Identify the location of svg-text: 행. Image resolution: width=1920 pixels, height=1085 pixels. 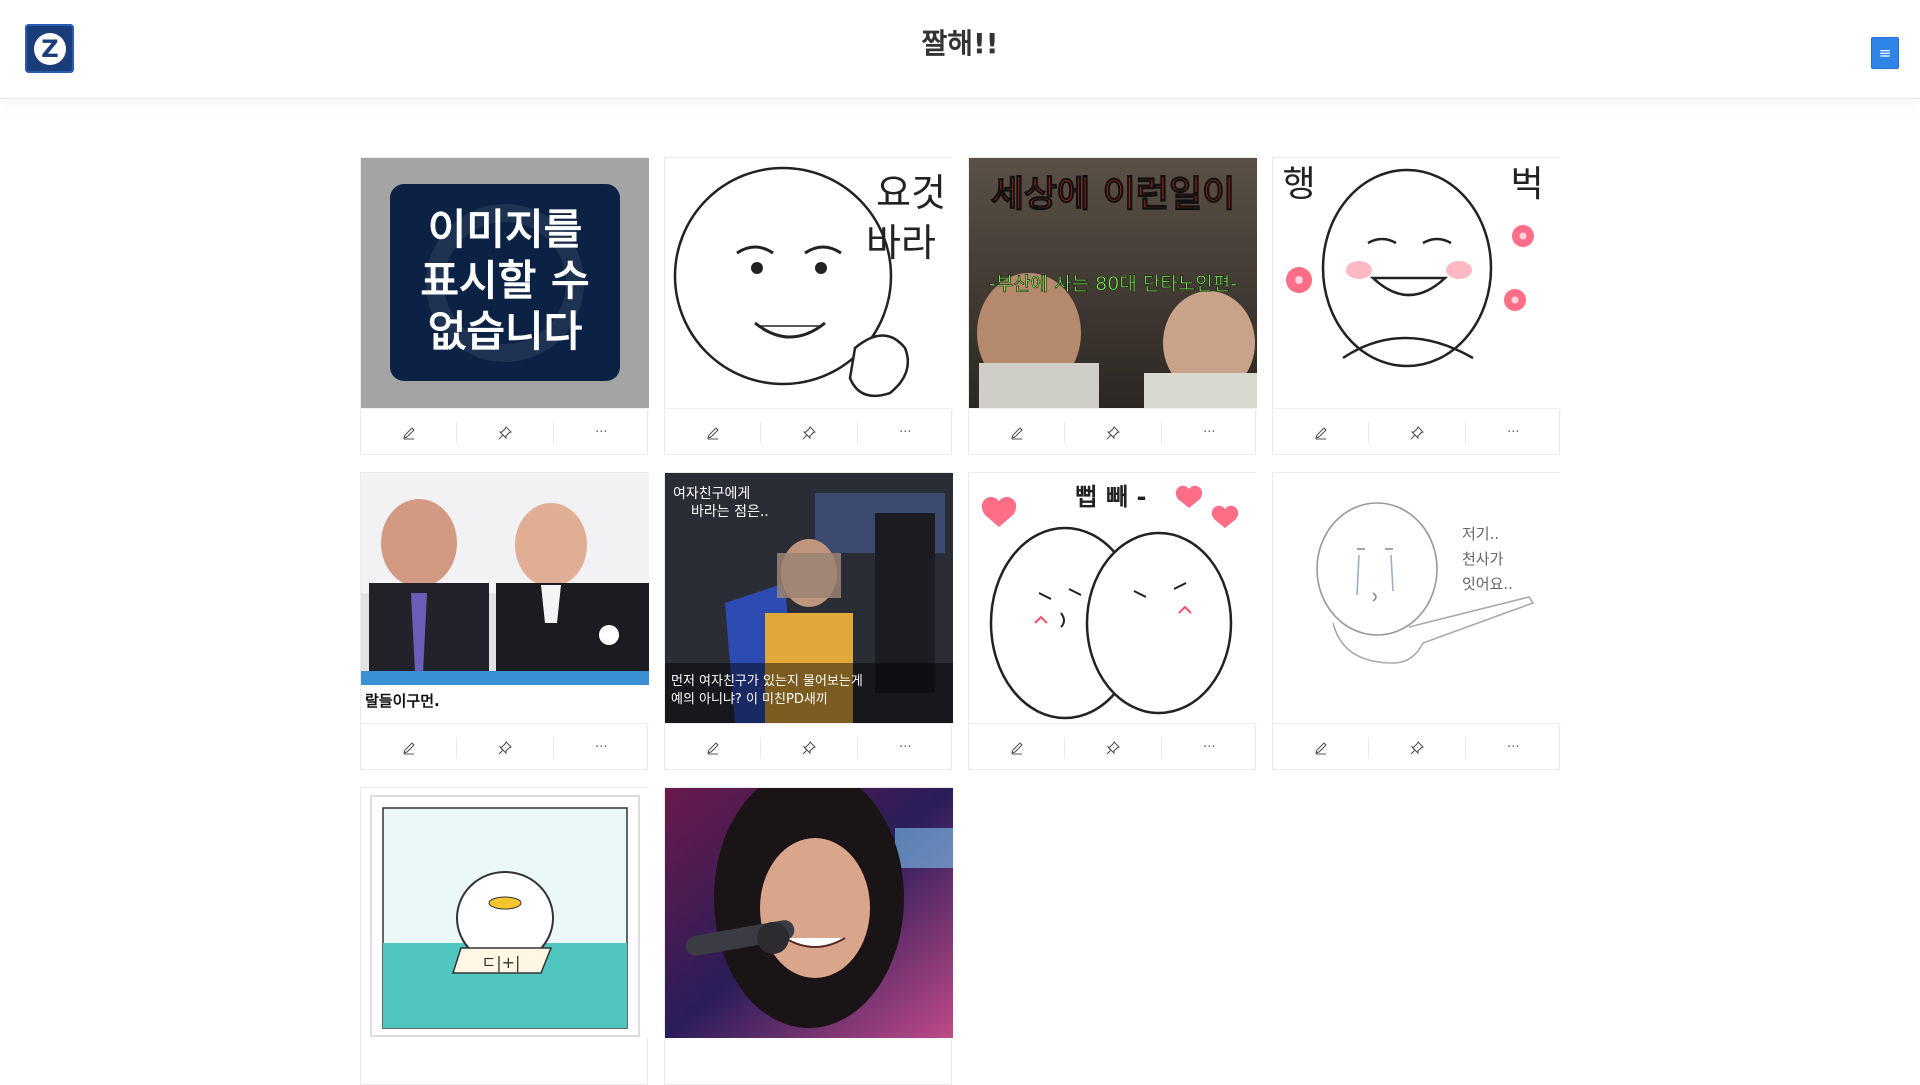
(1298, 184).